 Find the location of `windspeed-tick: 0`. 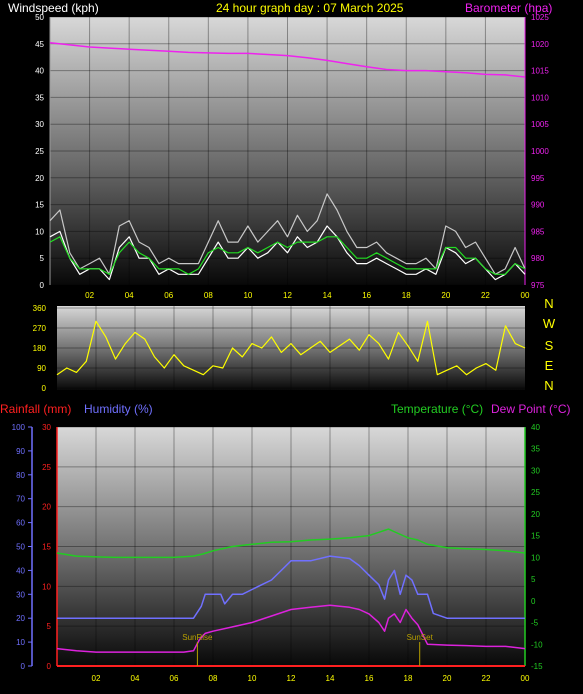

windspeed-tick: 0 is located at coordinates (42, 285).